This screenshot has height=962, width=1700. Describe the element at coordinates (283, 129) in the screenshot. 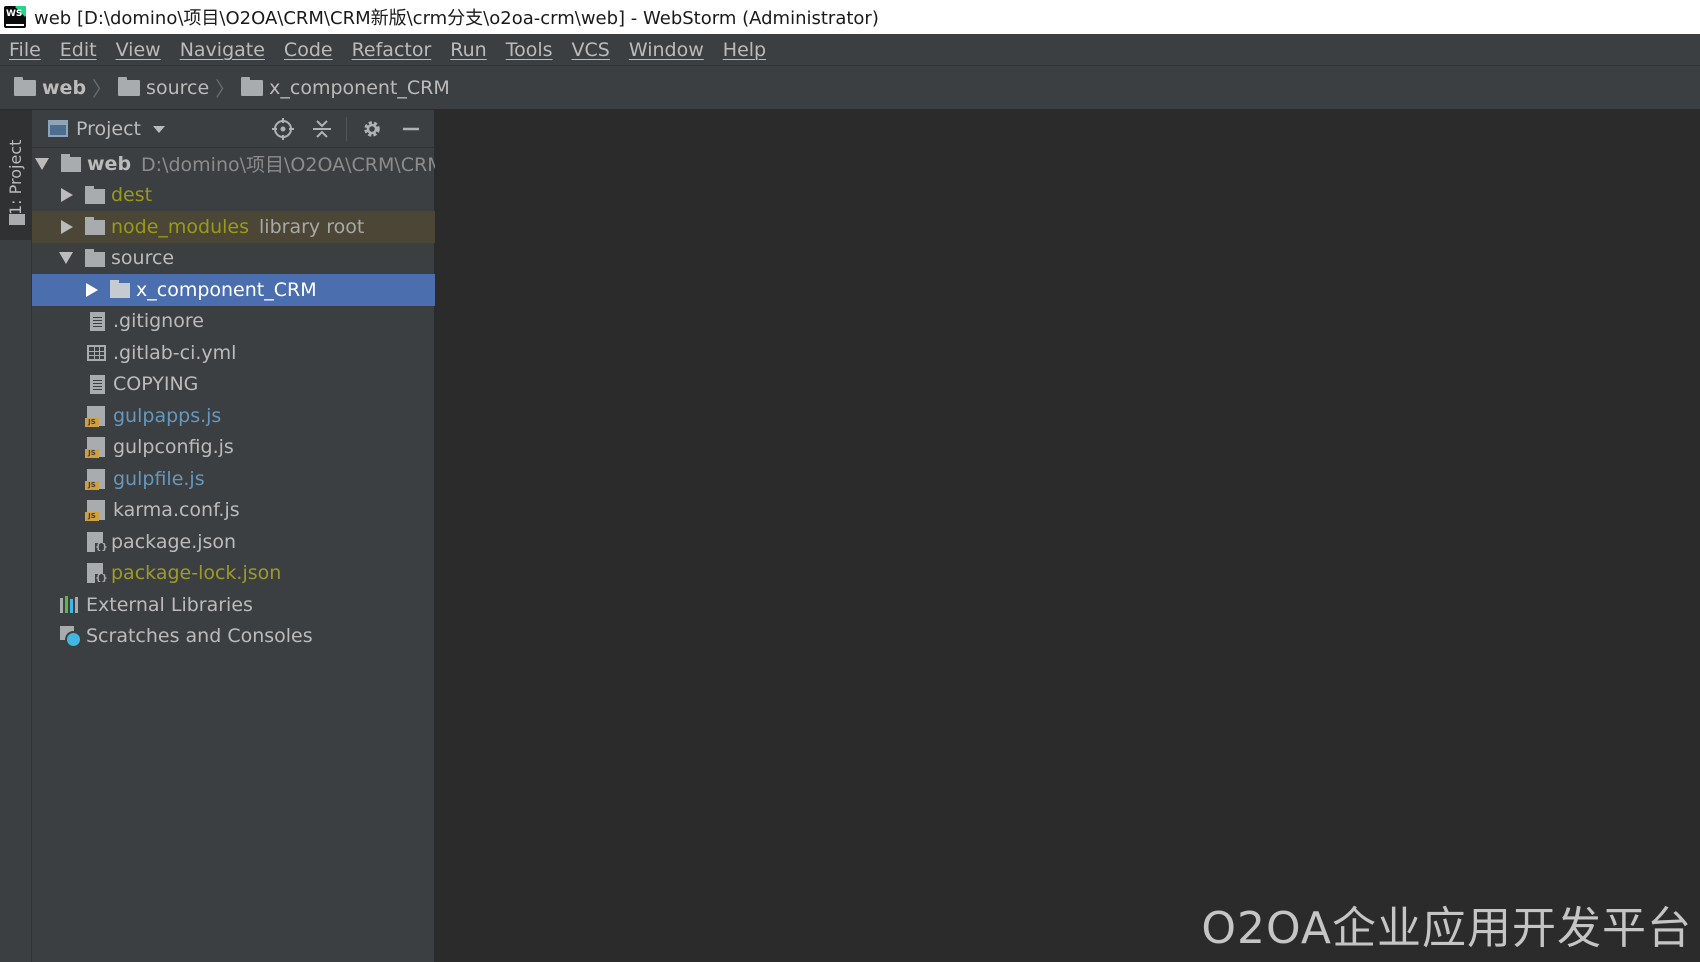

I see `locate-icon` at that location.